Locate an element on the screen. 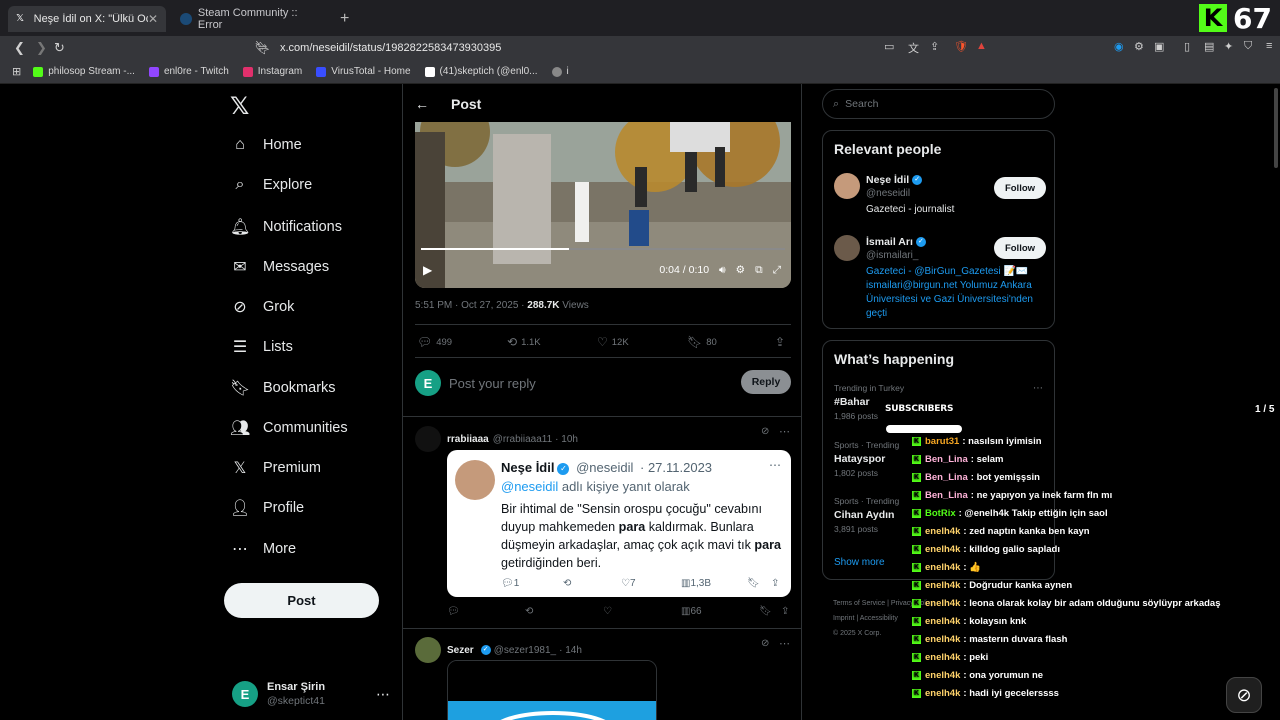 This screenshot has height=720, width=1280. nav-messages: ✉ Messages is located at coordinates (279, 267).